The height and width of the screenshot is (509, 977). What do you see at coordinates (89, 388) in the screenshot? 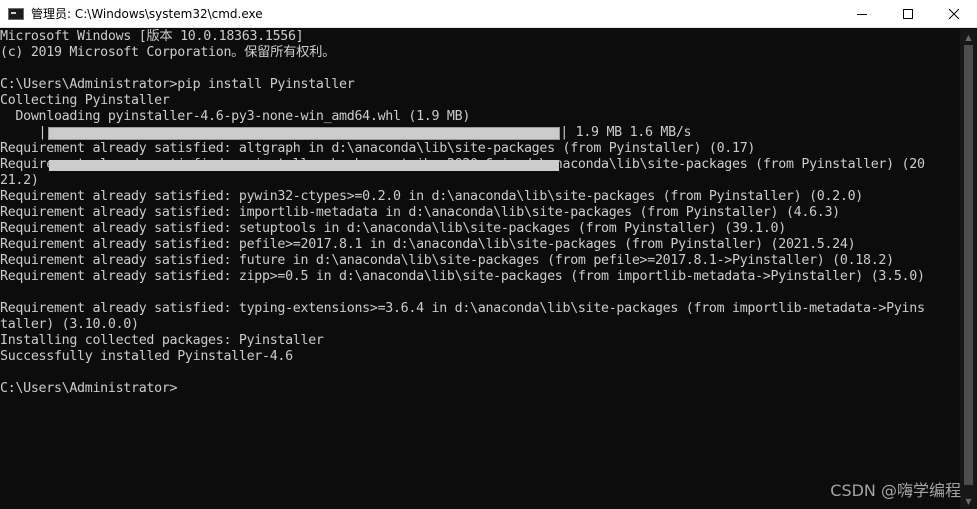
I see `console-line: C:\Users\Administrator>` at bounding box center [89, 388].